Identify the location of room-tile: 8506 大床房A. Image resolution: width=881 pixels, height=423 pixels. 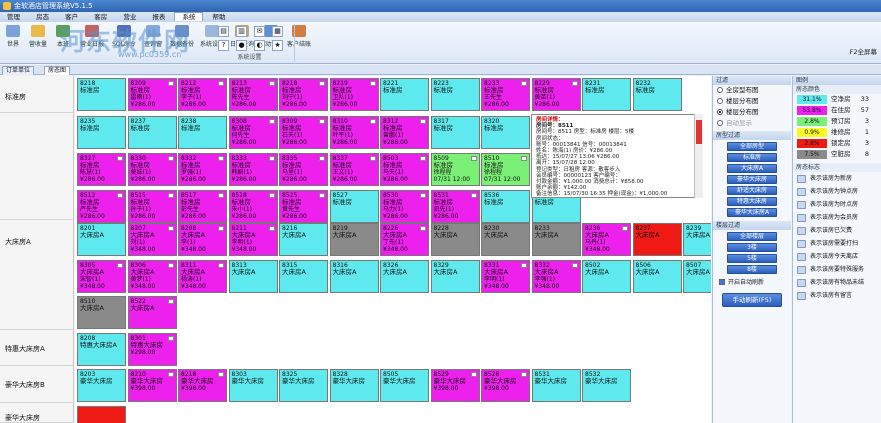
(657, 276).